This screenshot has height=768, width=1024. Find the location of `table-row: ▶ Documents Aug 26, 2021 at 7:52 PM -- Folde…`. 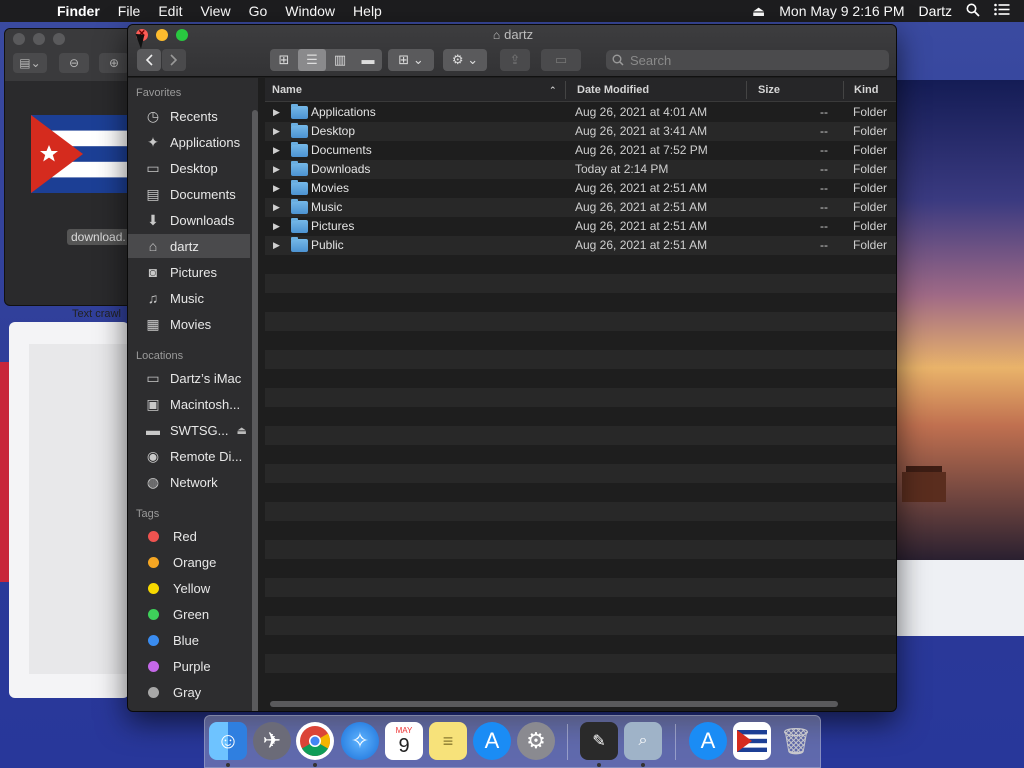

table-row: ▶ Documents Aug 26, 2021 at 7:52 PM -- Folde… is located at coordinates (580, 150).